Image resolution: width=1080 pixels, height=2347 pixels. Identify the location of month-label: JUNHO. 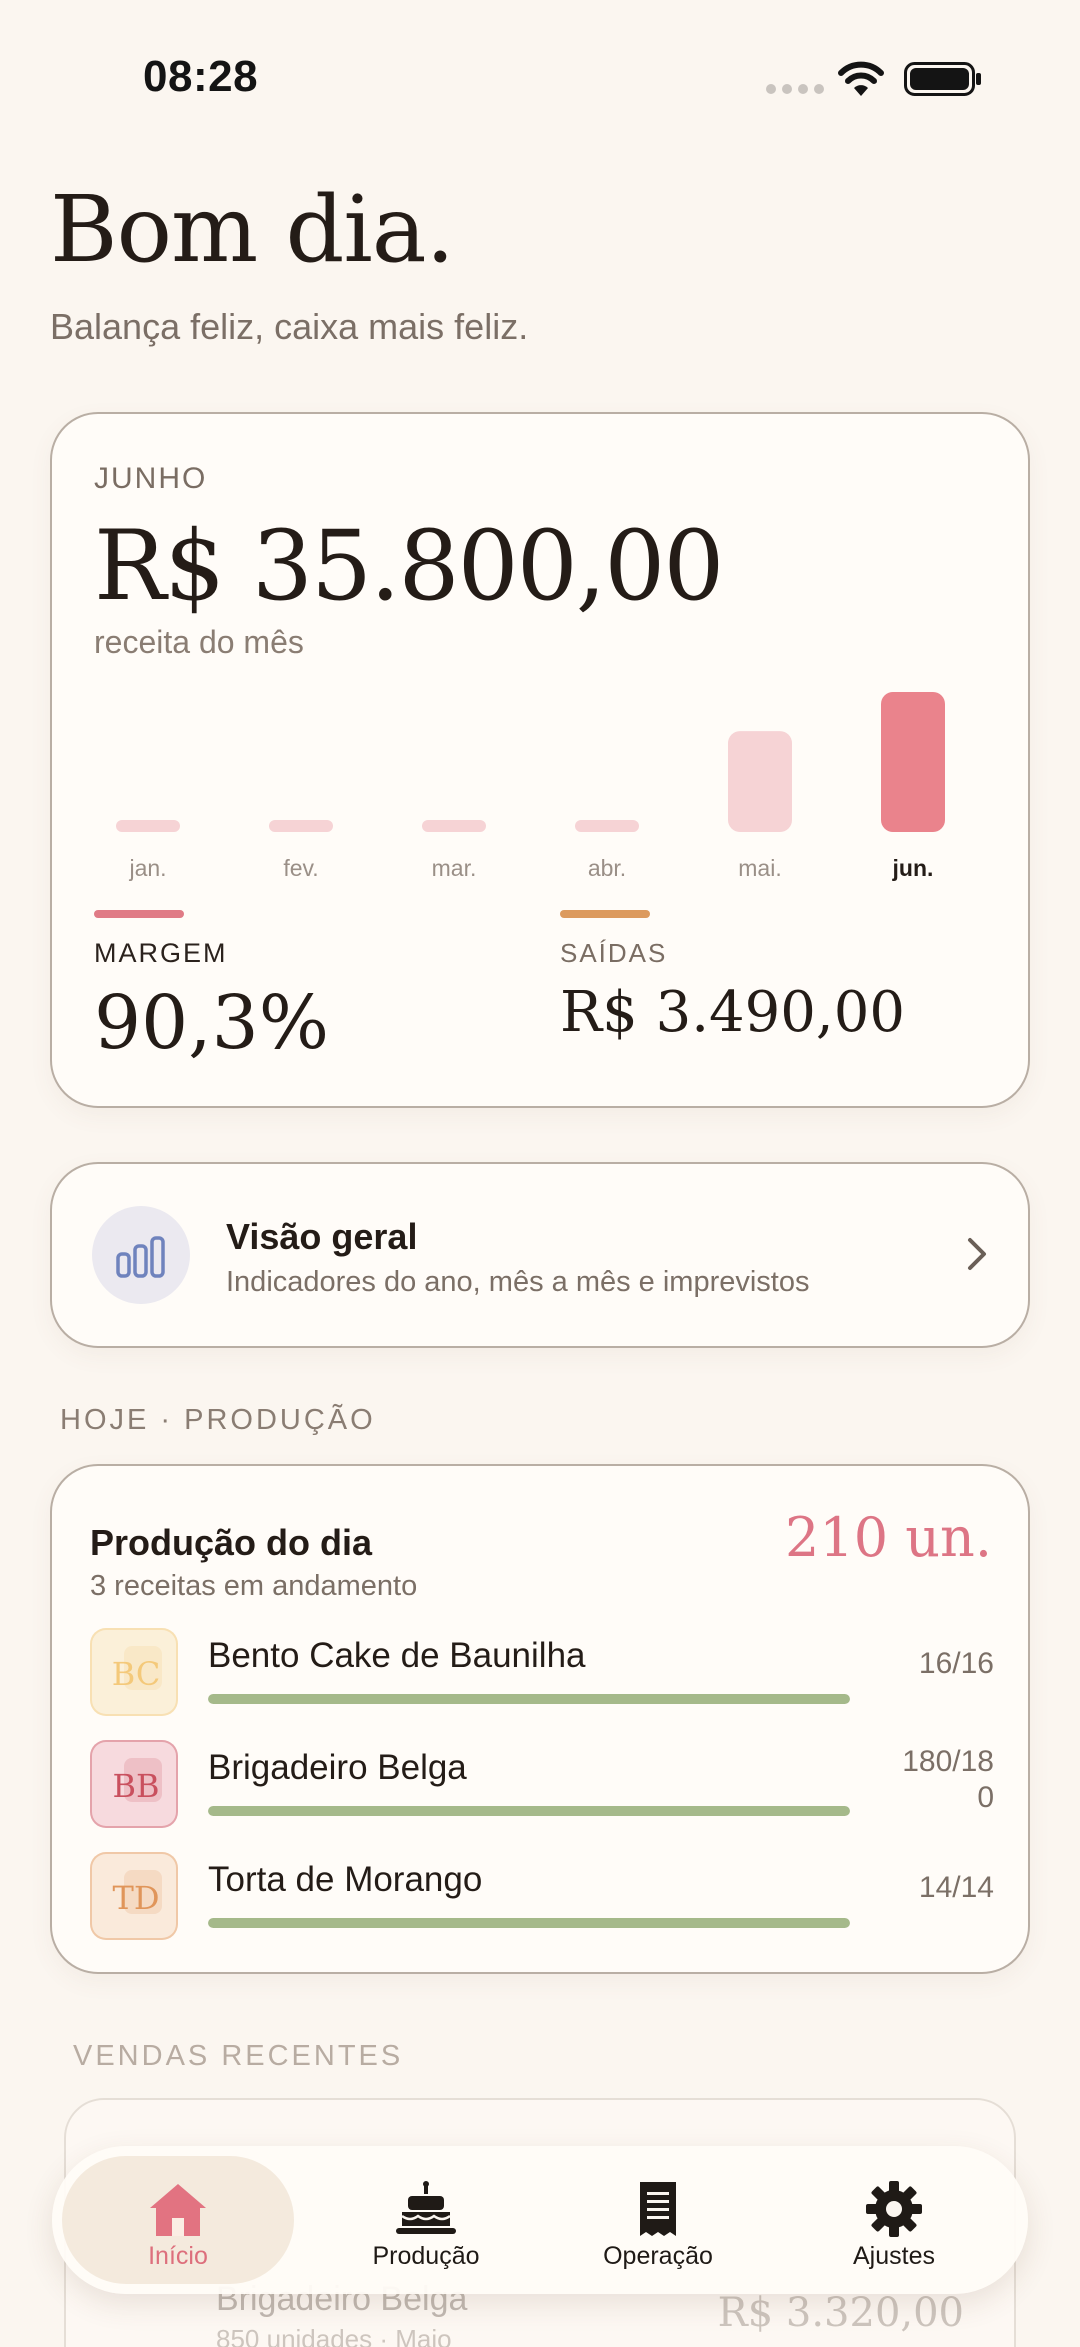
(151, 478).